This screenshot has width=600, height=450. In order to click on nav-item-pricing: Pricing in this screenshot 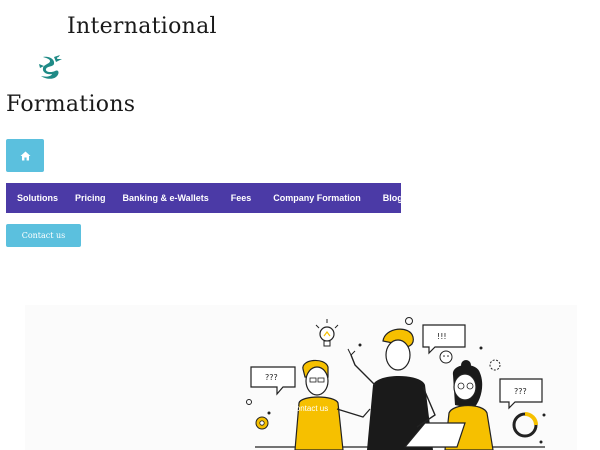, I will do `click(90, 198)`.